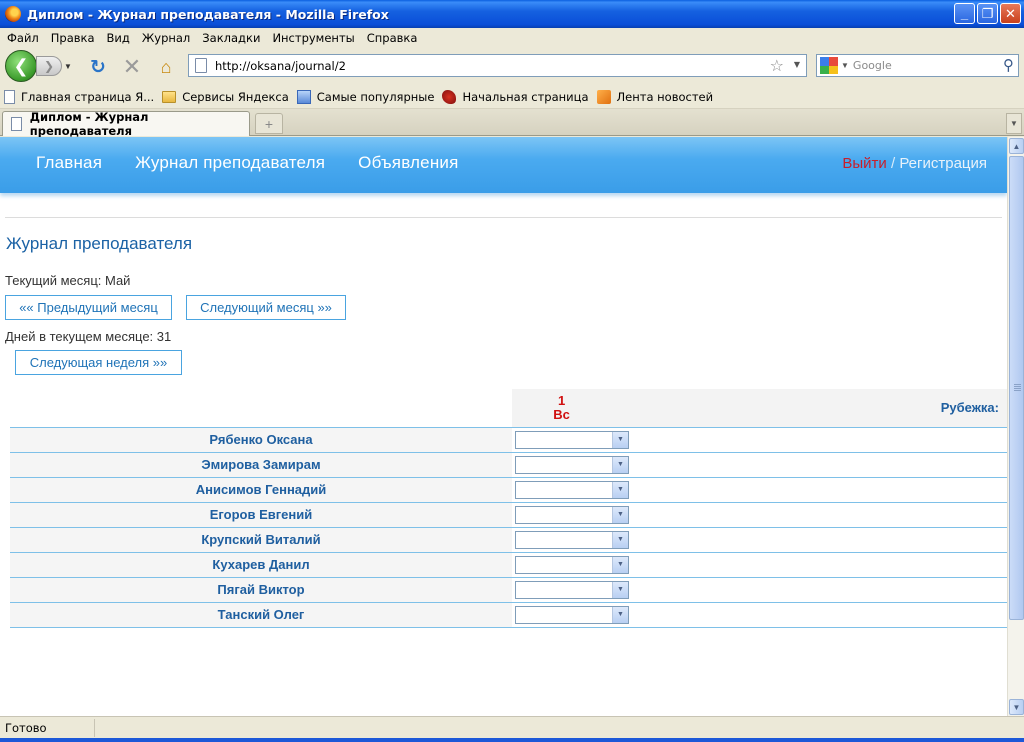  I want to click on student-name: Эмирова Замирам, so click(261, 464).